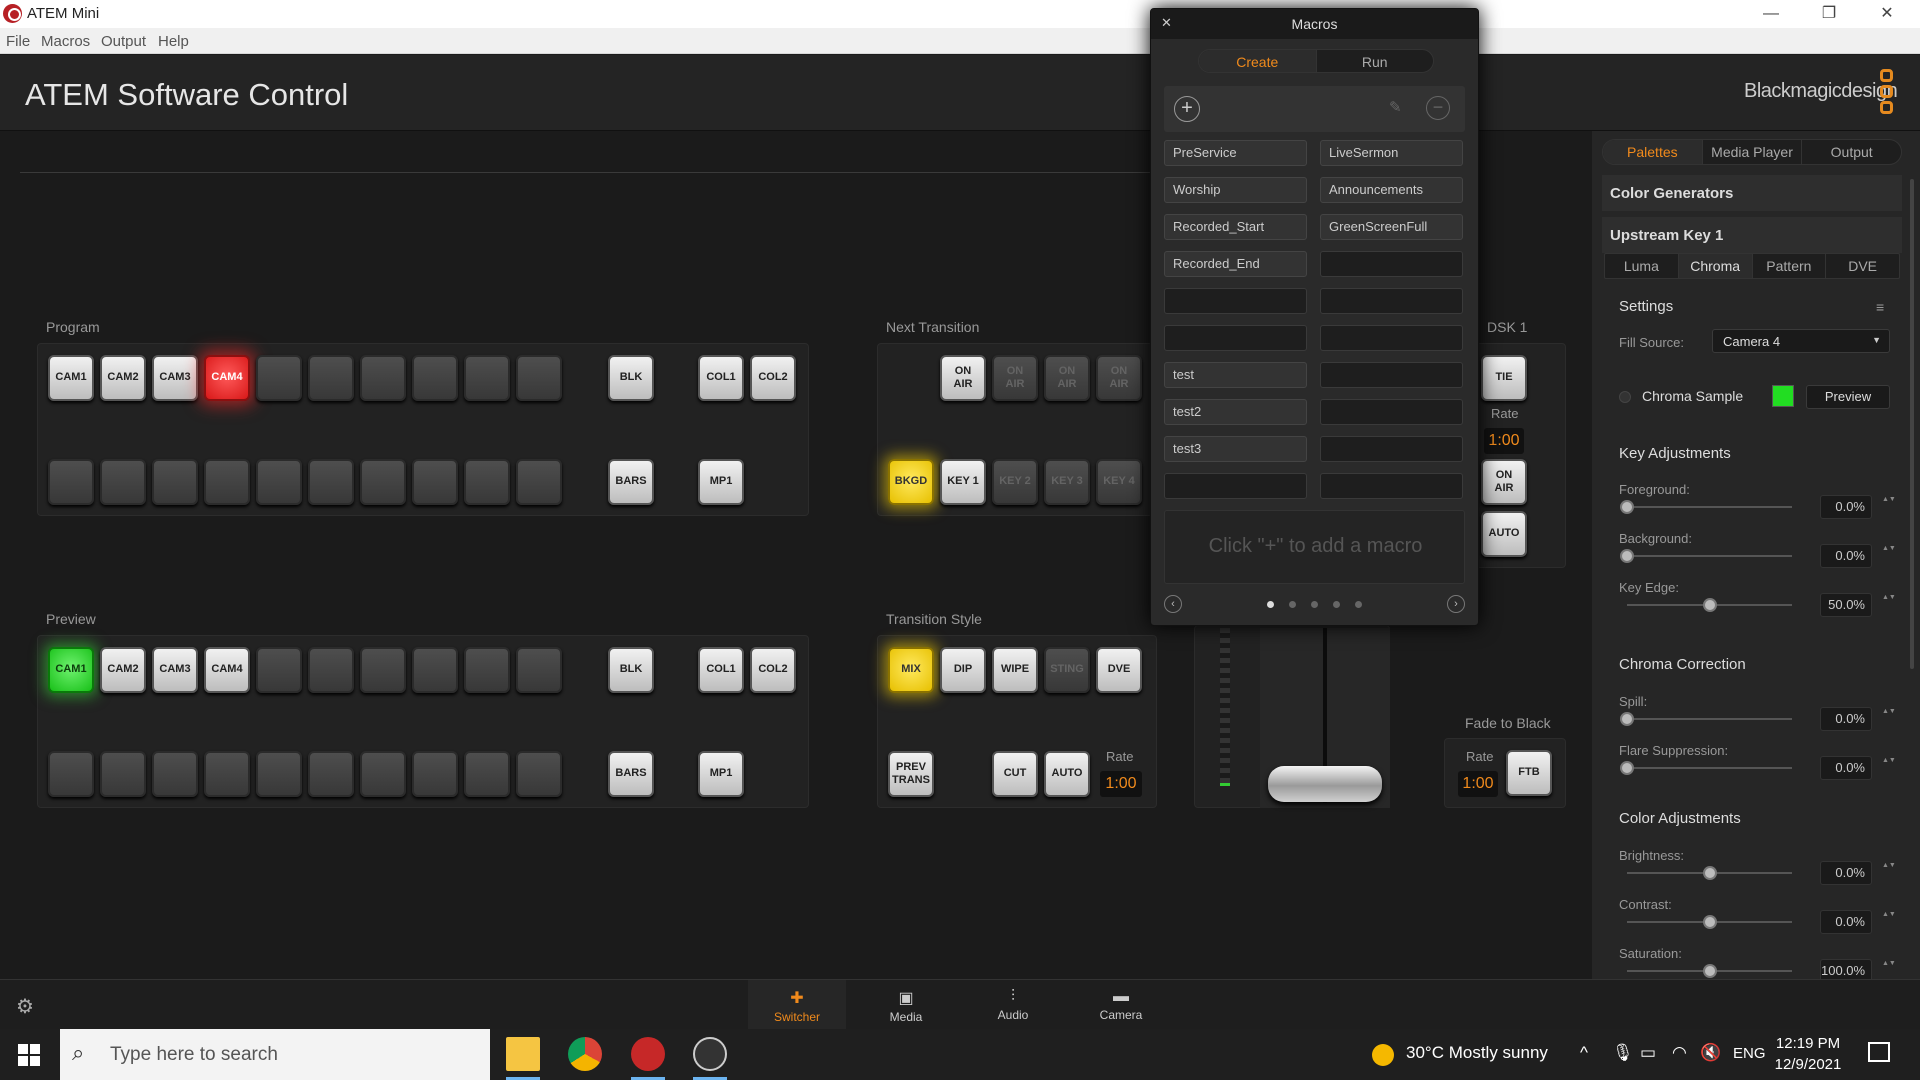  Describe the element at coordinates (1801, 341) in the screenshot. I see `fill-source-select: Camera 4 ▼` at that location.